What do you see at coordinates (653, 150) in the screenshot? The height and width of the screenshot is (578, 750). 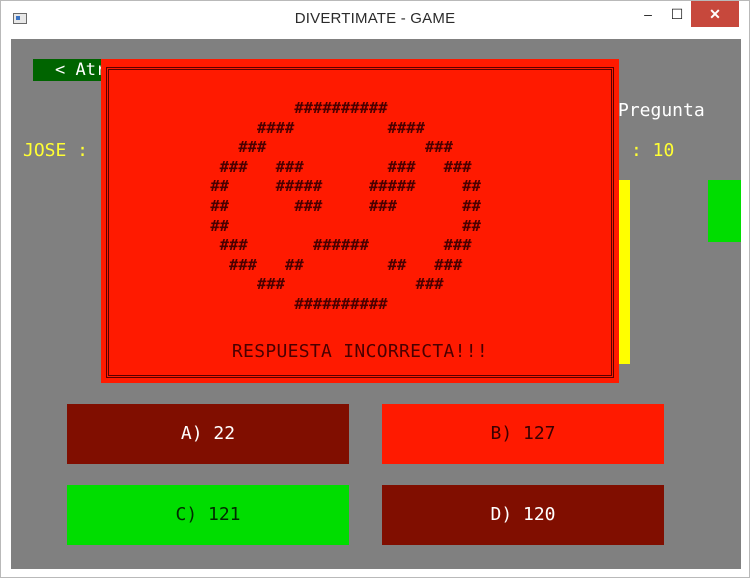 I see `question-number: : 10` at bounding box center [653, 150].